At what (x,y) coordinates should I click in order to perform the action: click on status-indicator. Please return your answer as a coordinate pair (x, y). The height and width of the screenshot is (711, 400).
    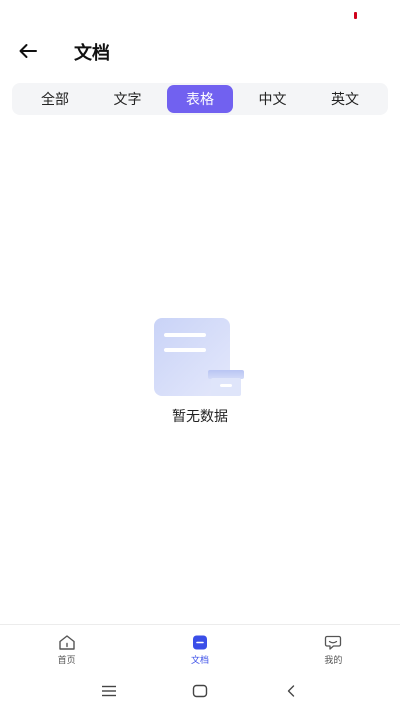
    Looking at the image, I should click on (355, 15).